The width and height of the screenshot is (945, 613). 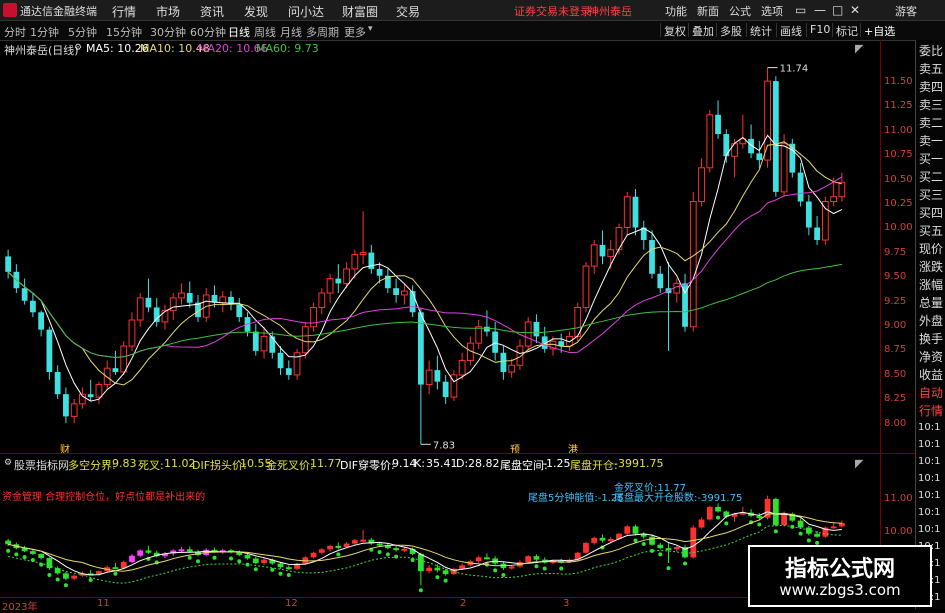 What do you see at coordinates (855, 10) in the screenshot?
I see `close-icon: ✕` at bounding box center [855, 10].